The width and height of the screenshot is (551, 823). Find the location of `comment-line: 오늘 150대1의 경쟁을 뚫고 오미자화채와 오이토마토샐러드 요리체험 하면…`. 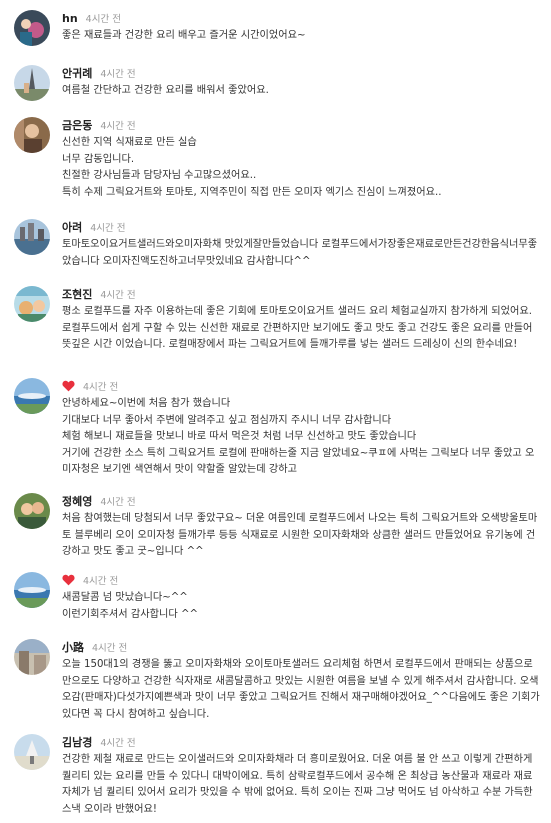

comment-line: 오늘 150대1의 경쟁을 뚫고 오미자화채와 오이토마토샐러드 요리체험 하면… is located at coordinates (301, 689).